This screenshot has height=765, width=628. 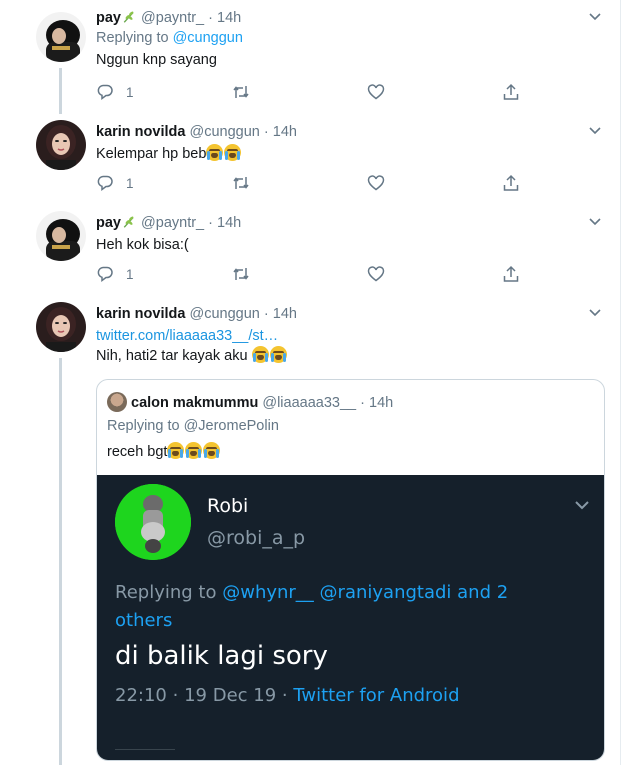 What do you see at coordinates (376, 695) in the screenshot?
I see `screenshot-client: Twitter for Android` at bounding box center [376, 695].